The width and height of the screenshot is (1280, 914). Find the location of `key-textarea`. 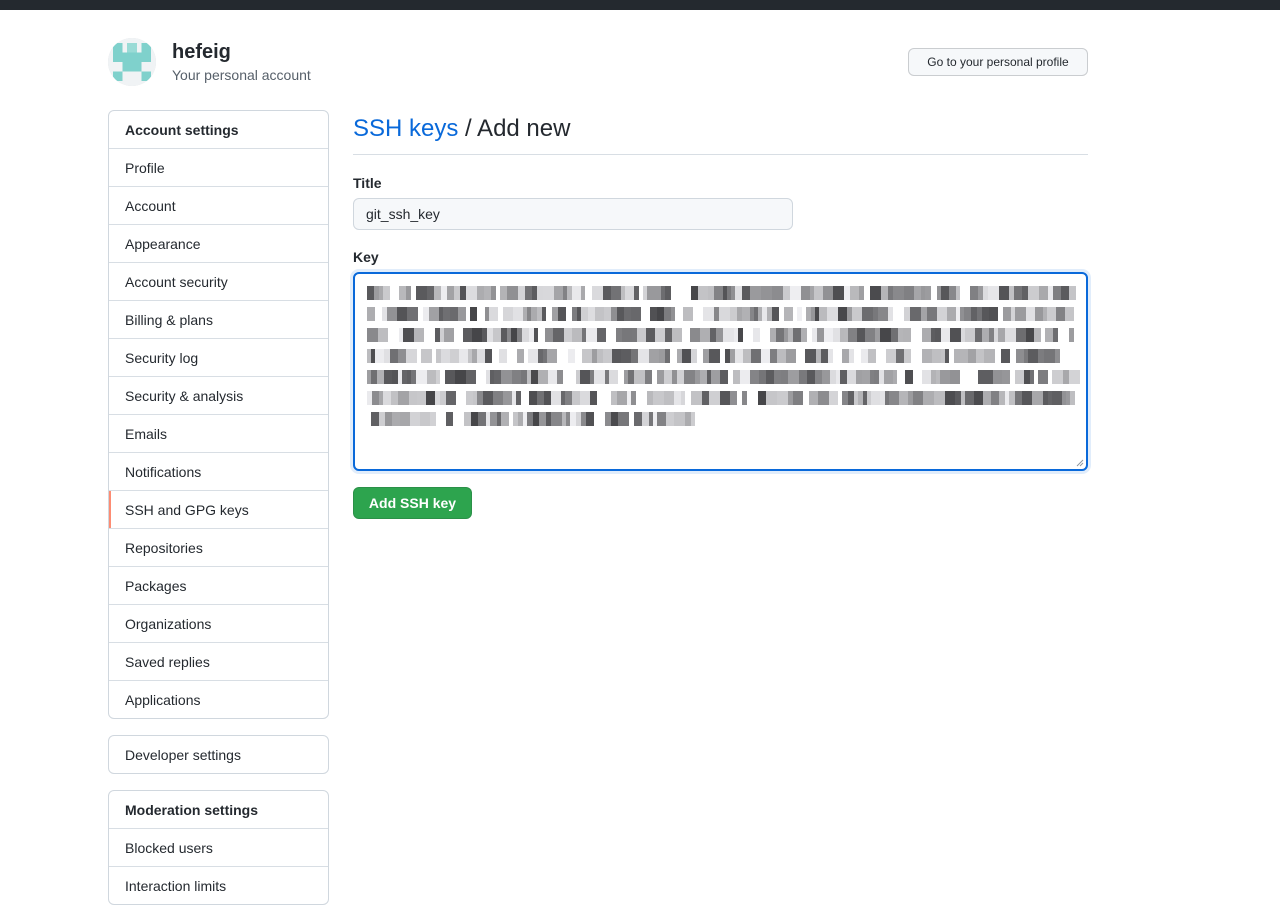

key-textarea is located at coordinates (720, 371).